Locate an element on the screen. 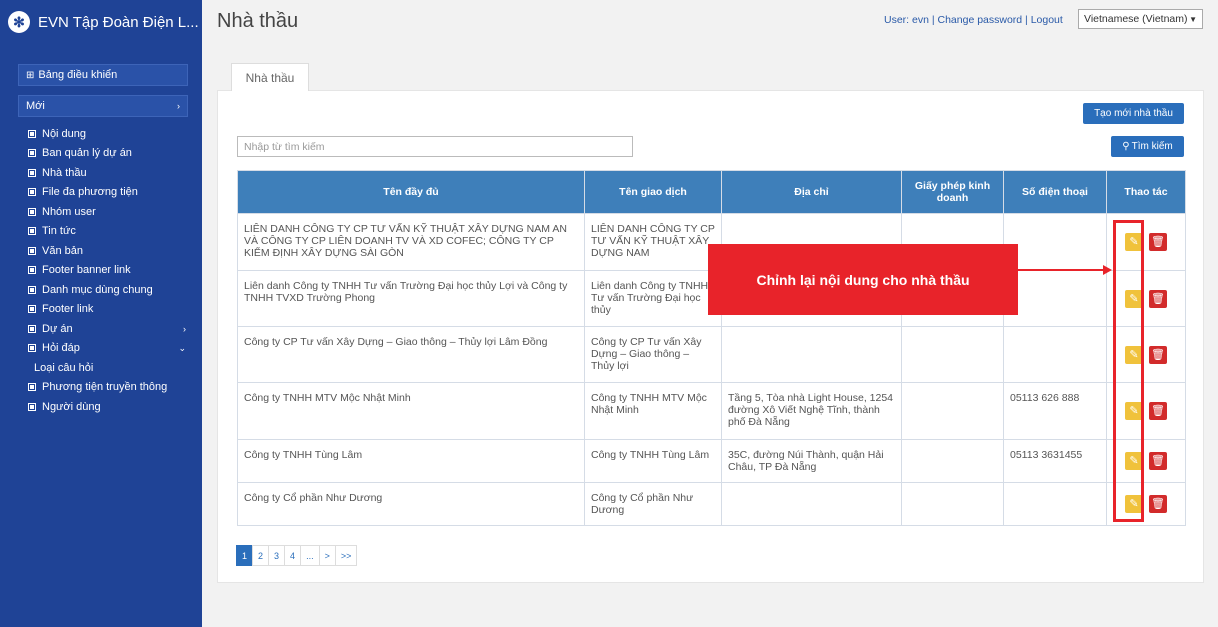 Image resolution: width=1218 pixels, height=627 pixels. cell-full-name: Công ty Cổ phần Như Dương is located at coordinates (411, 504).